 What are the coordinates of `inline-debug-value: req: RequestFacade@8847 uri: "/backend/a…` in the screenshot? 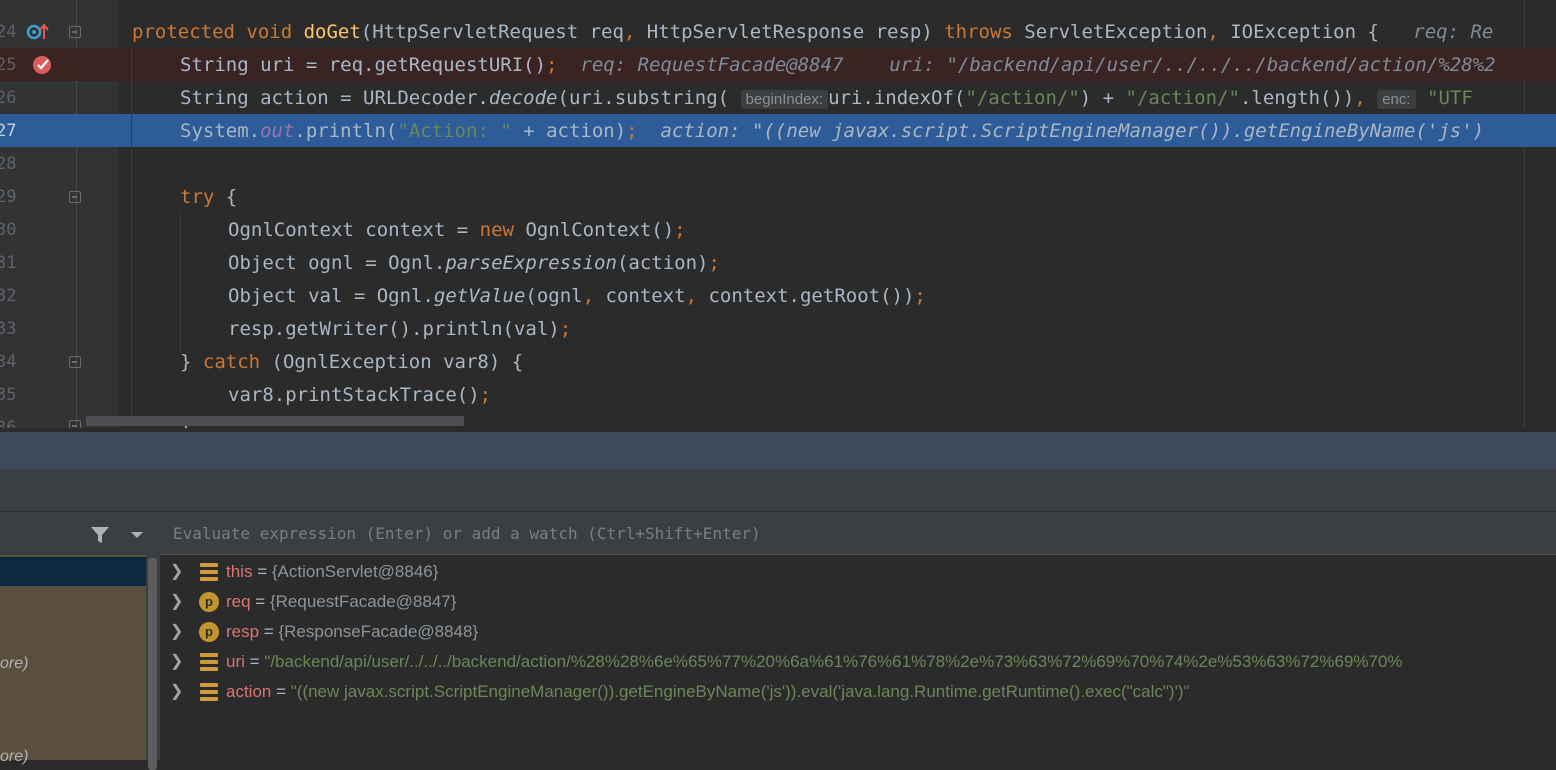 It's located at (1038, 65).